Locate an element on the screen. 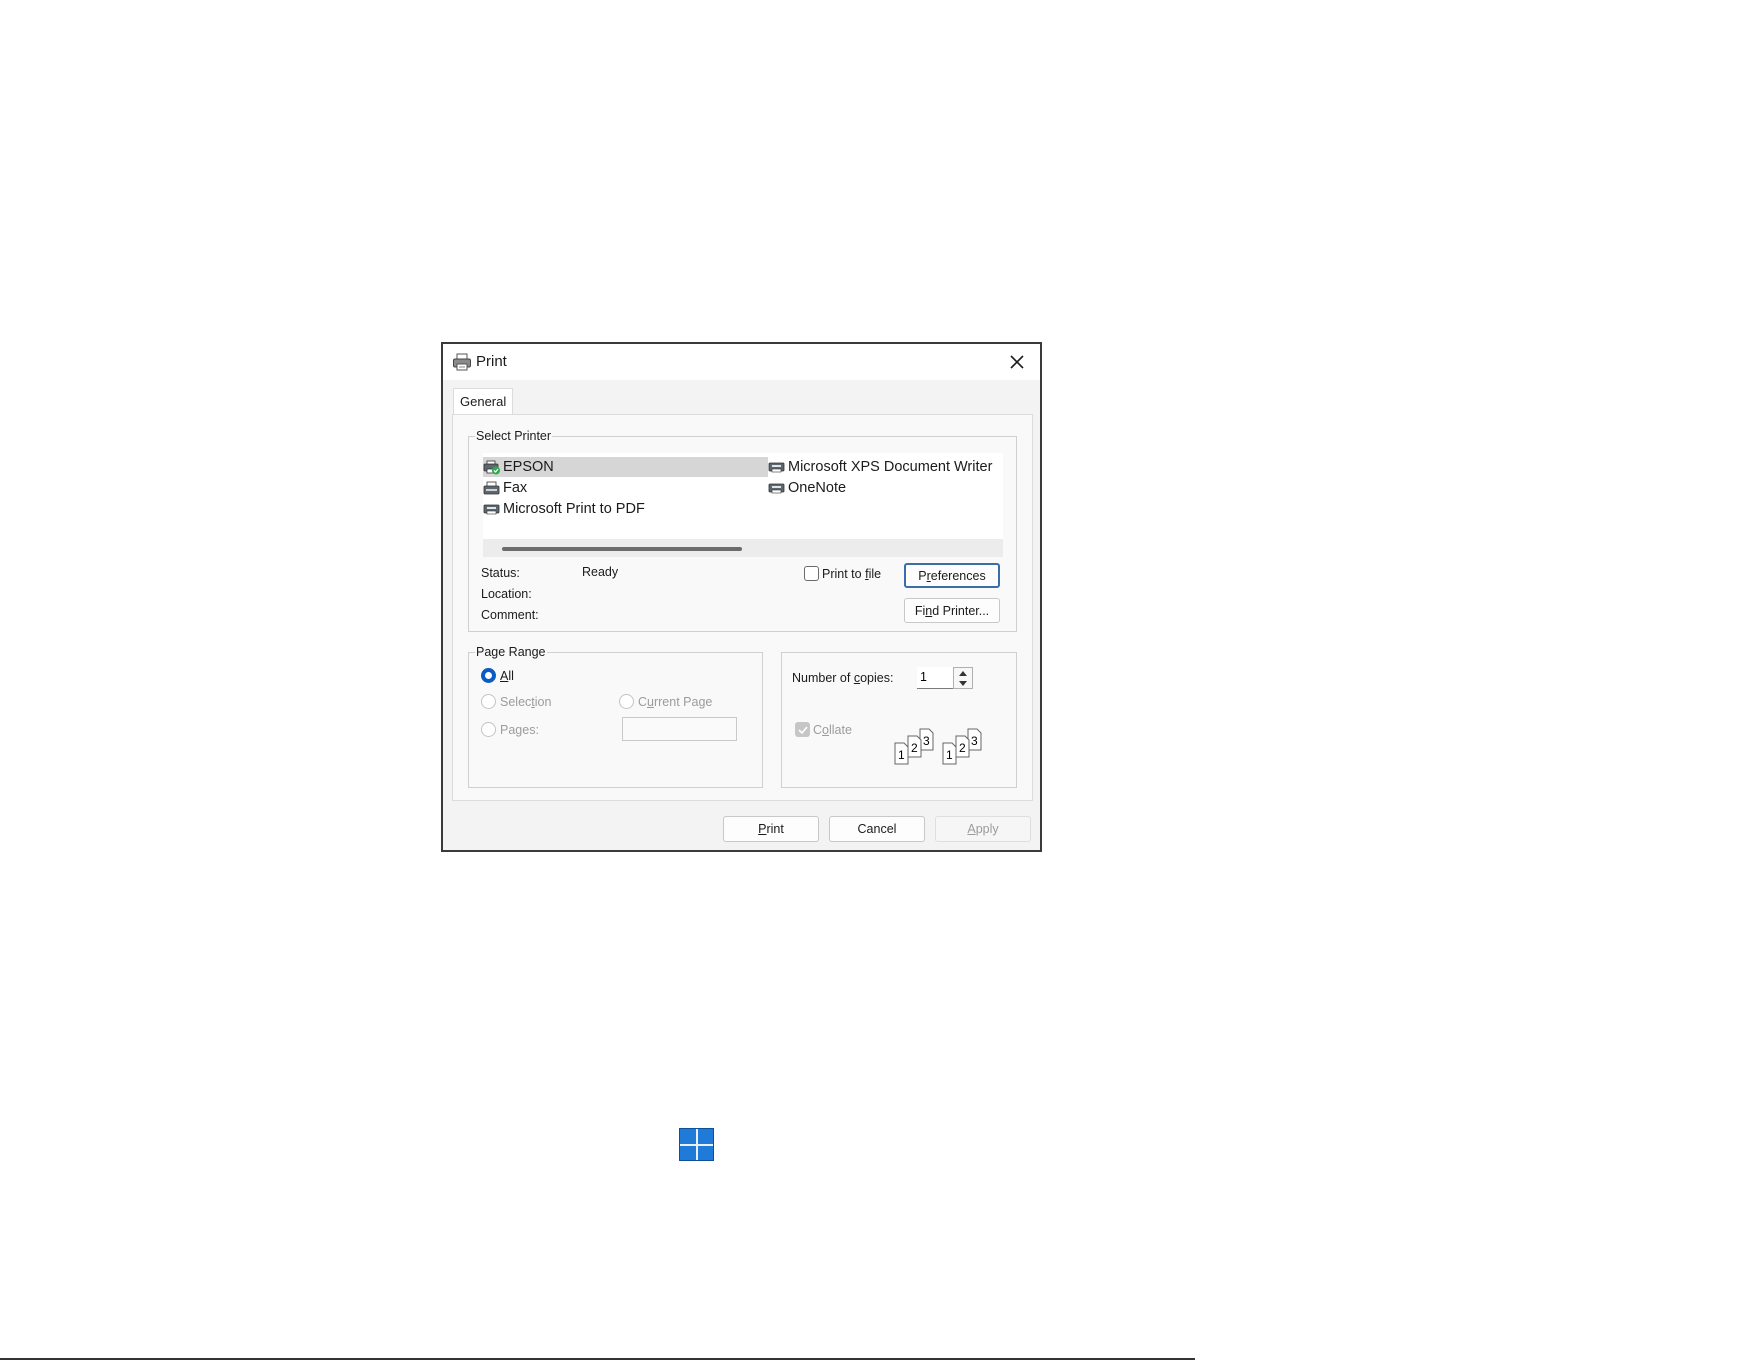 Image resolution: width=1761 pixels, height=1361 pixels. copies-input: 1 is located at coordinates (935, 678).